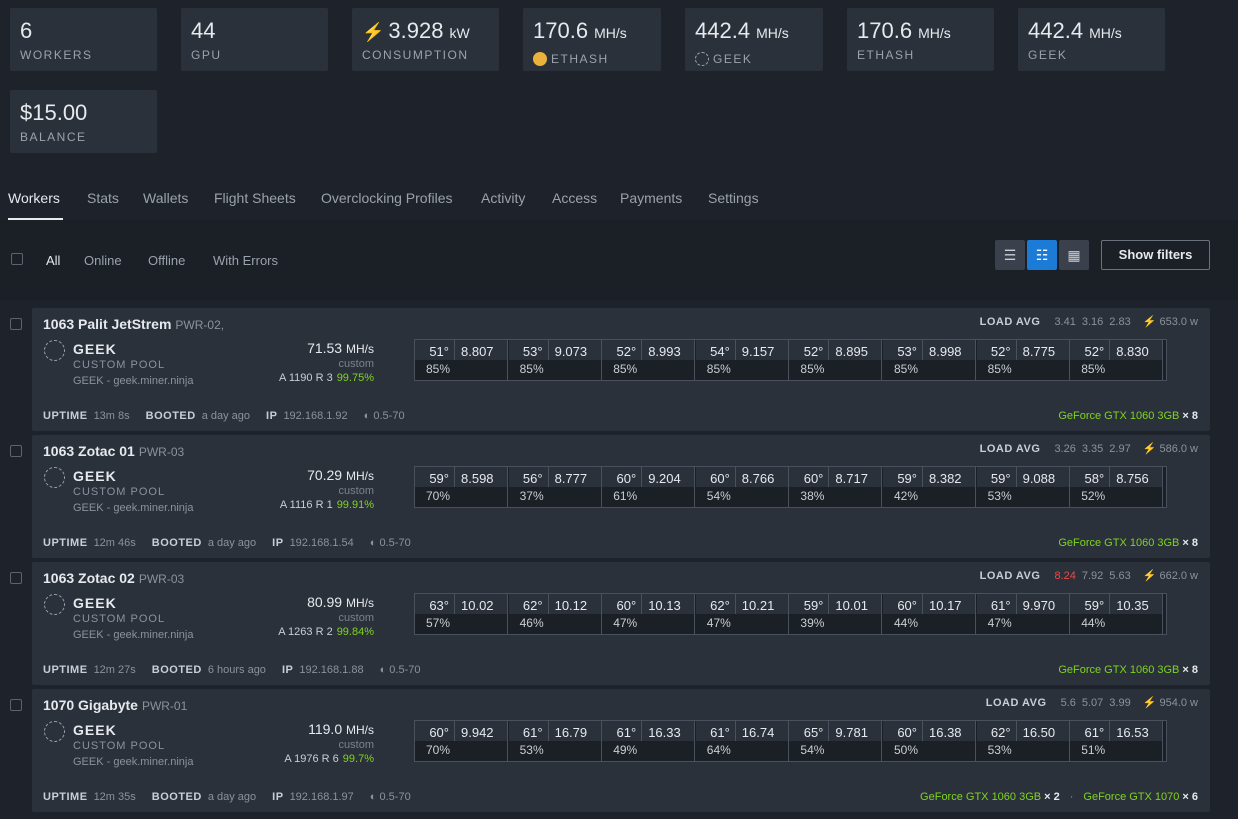 This screenshot has width=1238, height=819. What do you see at coordinates (733, 198) in the screenshot?
I see `tab-settings: Settings` at bounding box center [733, 198].